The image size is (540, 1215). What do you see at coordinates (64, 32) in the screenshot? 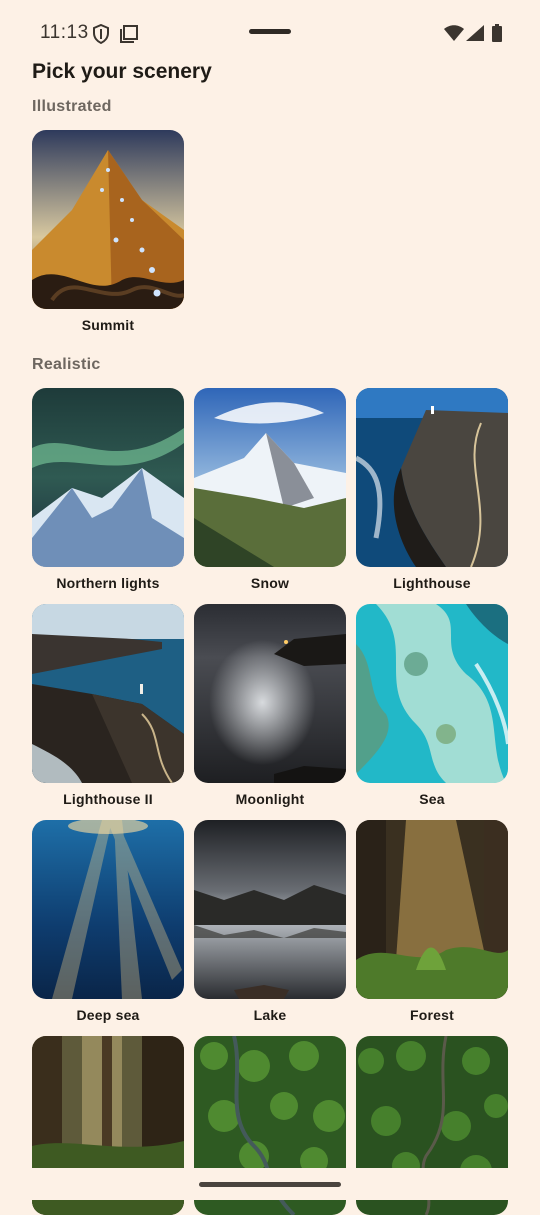
I see `status-time: 11:13` at bounding box center [64, 32].